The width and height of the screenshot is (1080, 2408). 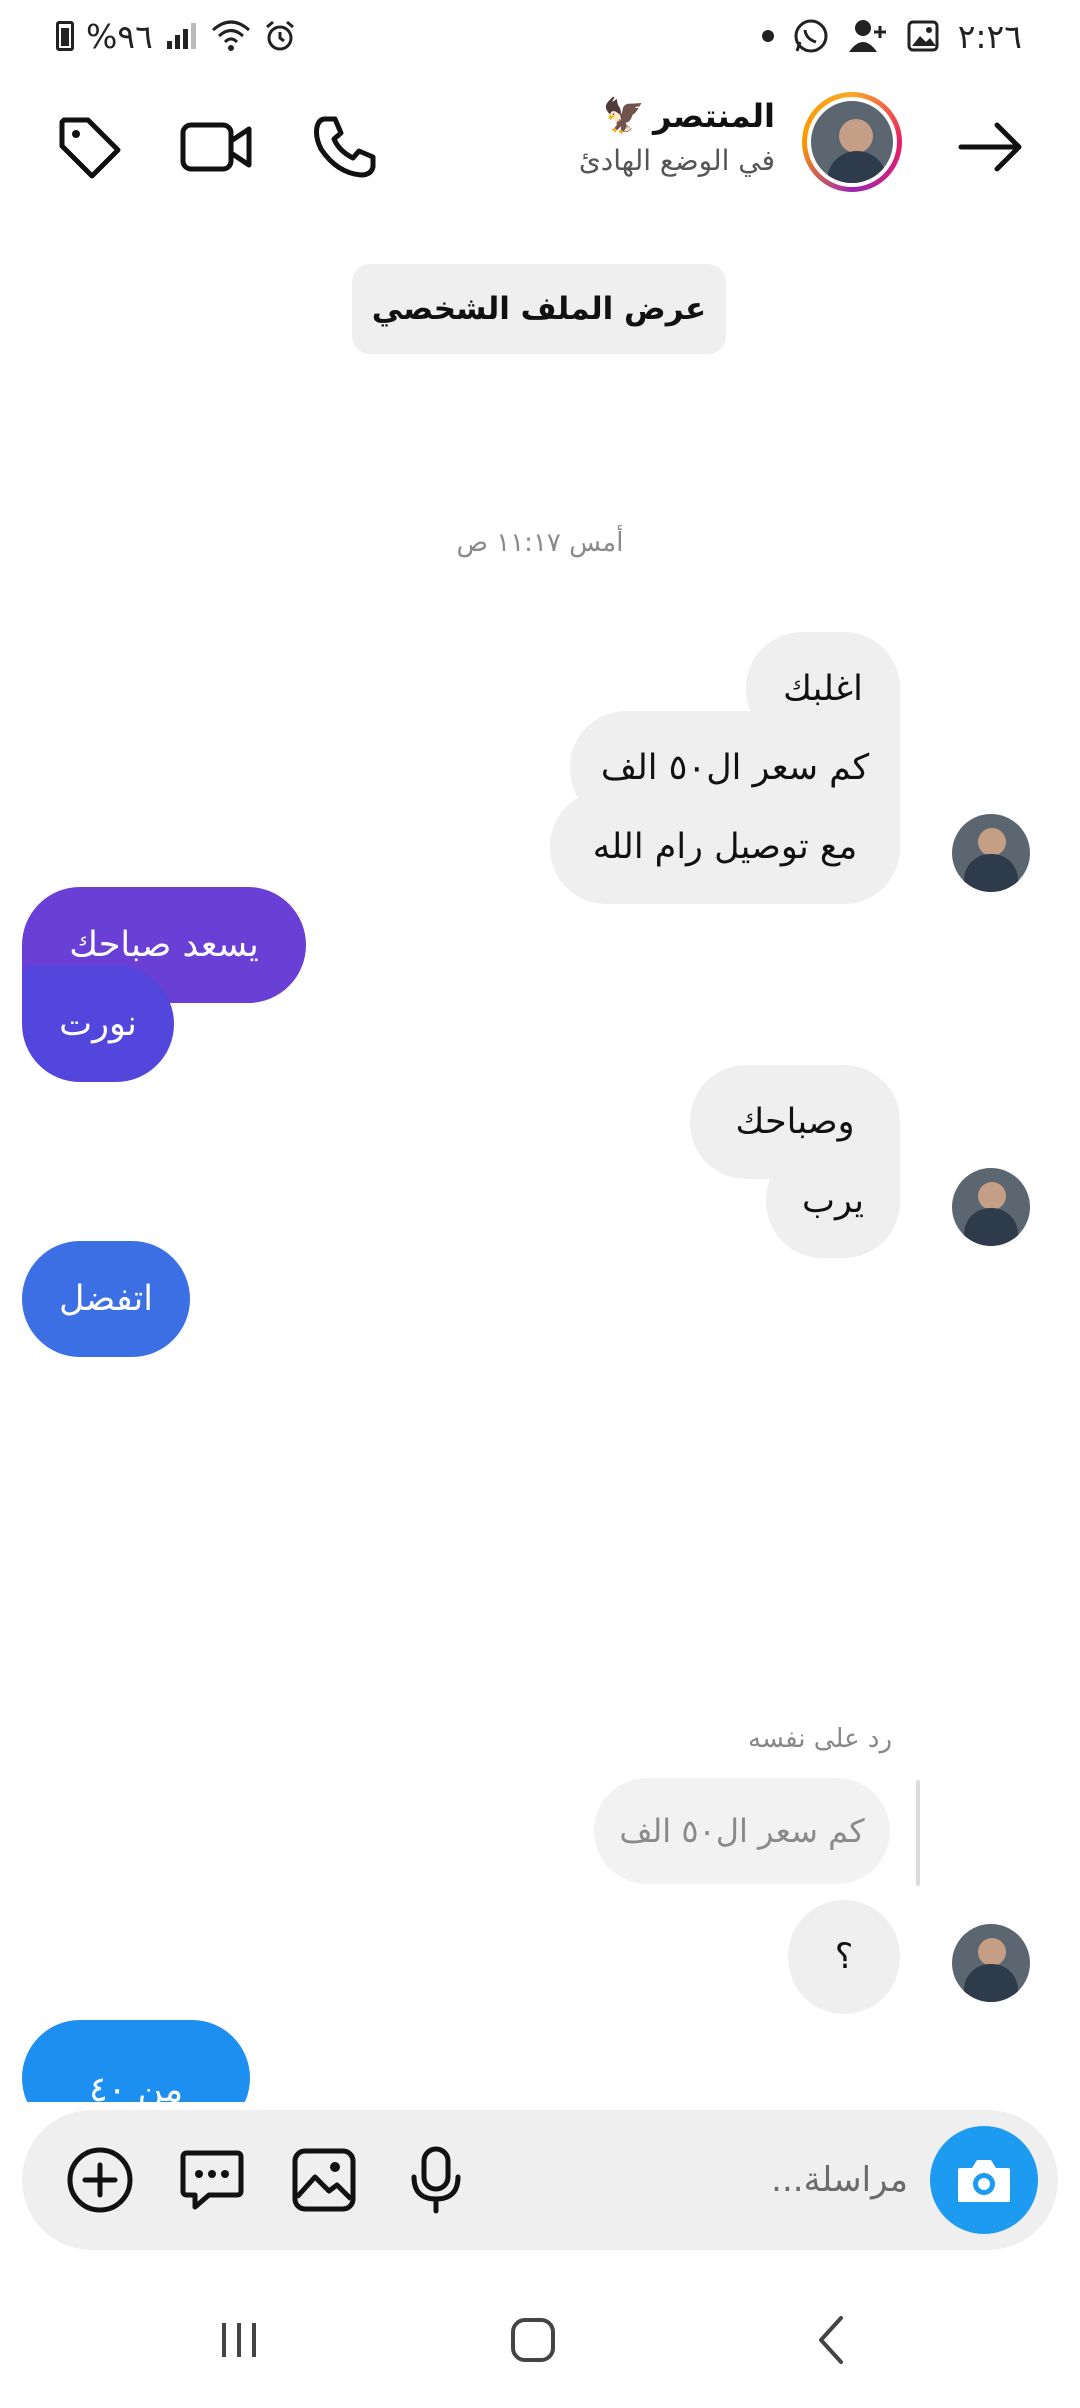 What do you see at coordinates (718, 2180) in the screenshot?
I see `message-input` at bounding box center [718, 2180].